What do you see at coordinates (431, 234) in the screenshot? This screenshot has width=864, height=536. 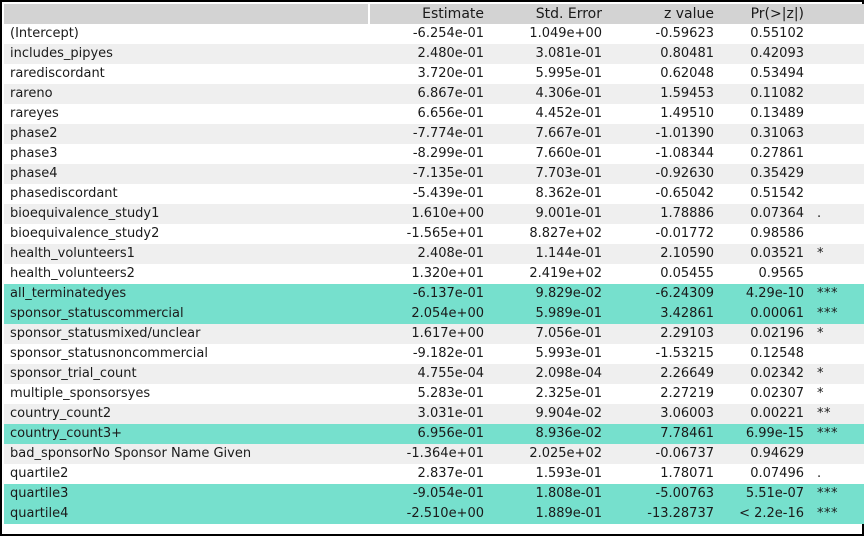 I see `estimate-cell: -1.565e+01` at bounding box center [431, 234].